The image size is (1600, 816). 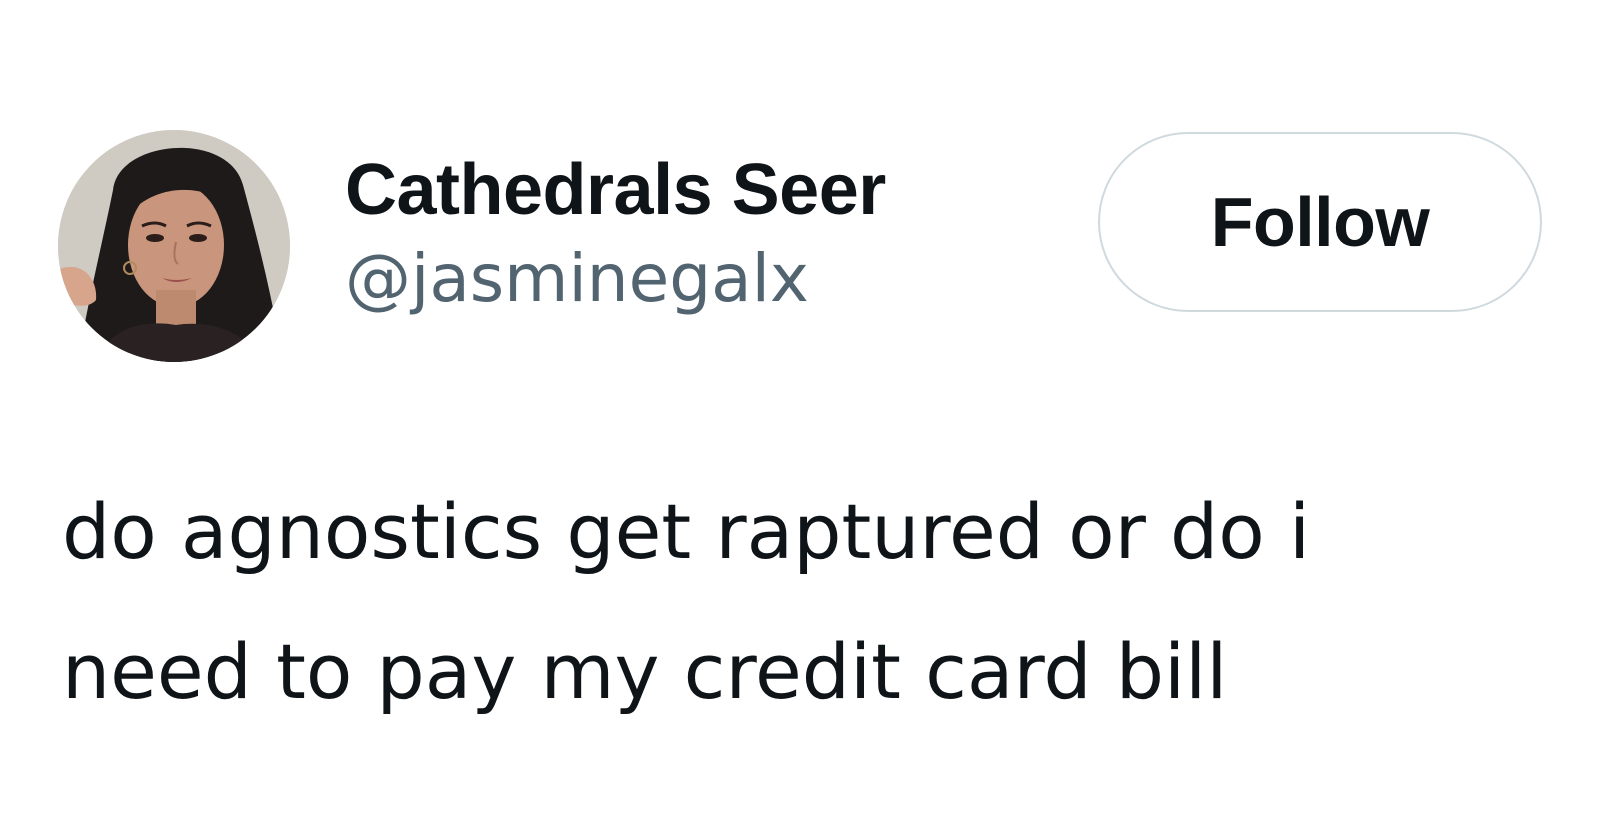 What do you see at coordinates (615, 190) in the screenshot?
I see `display-name: Cathedrals Seer` at bounding box center [615, 190].